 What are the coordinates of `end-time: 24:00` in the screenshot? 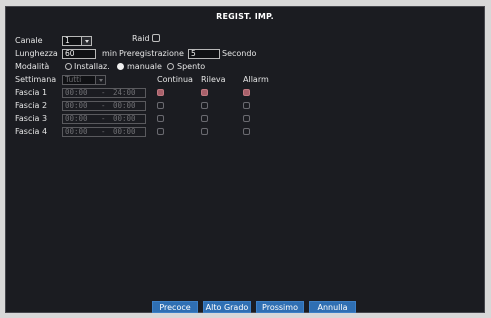 It's located at (124, 92).